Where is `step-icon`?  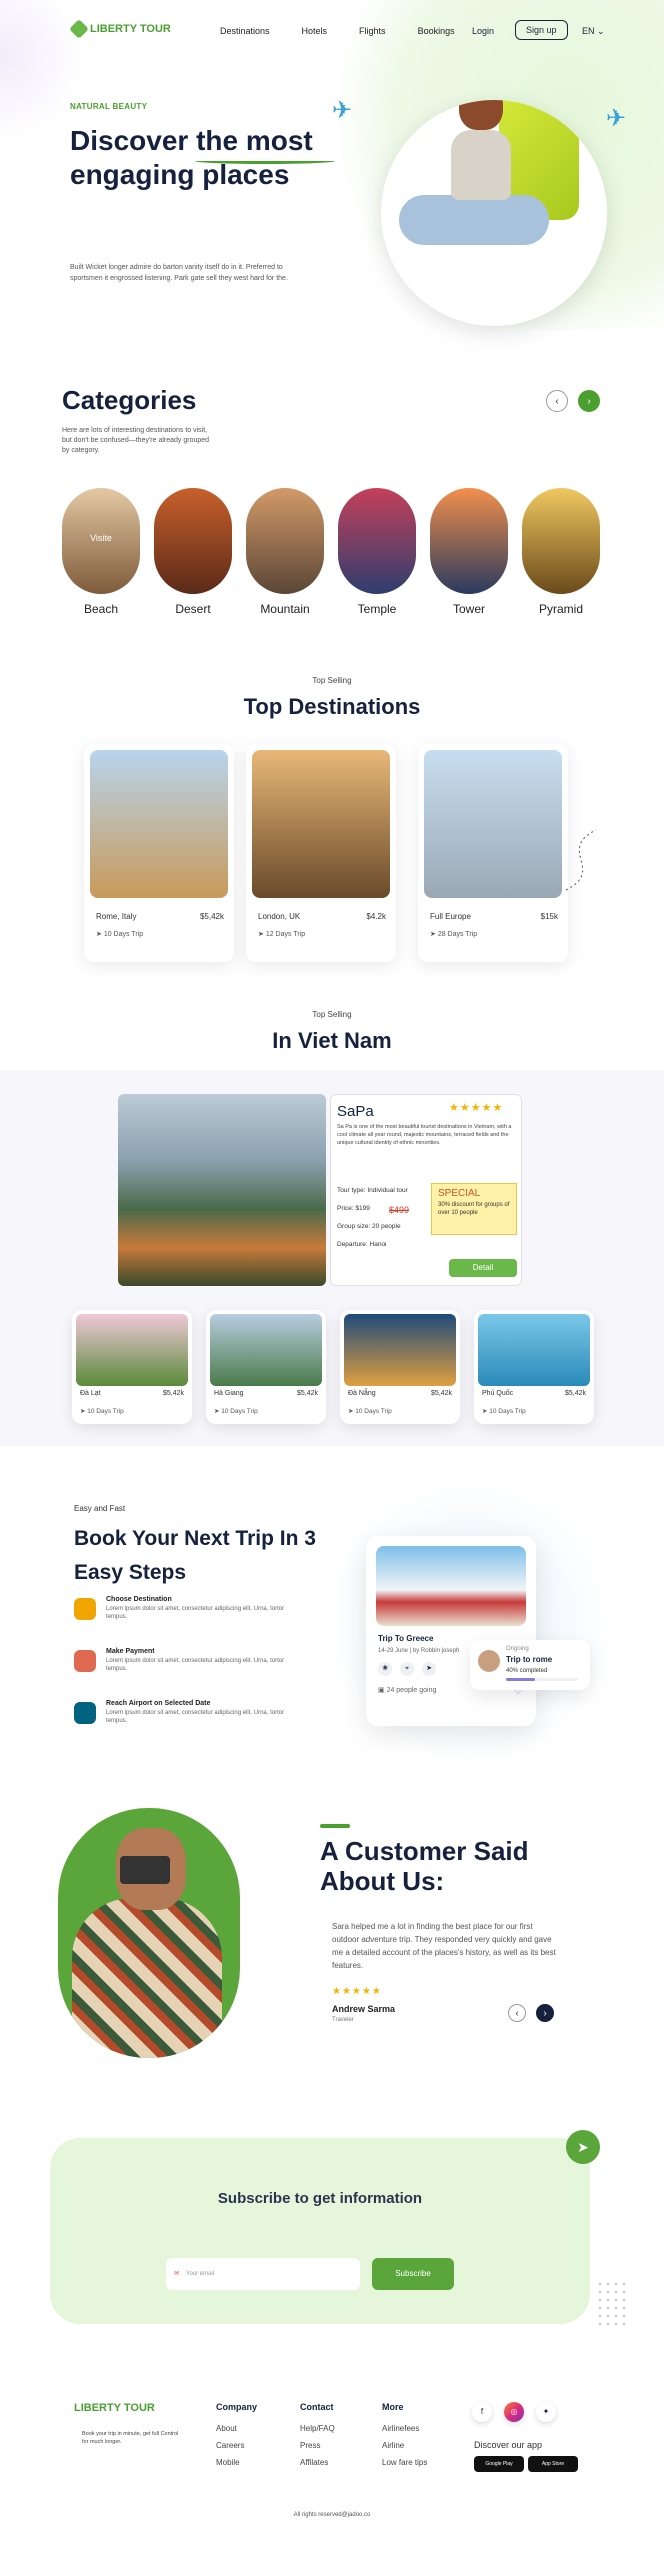
step-icon is located at coordinates (85, 1713).